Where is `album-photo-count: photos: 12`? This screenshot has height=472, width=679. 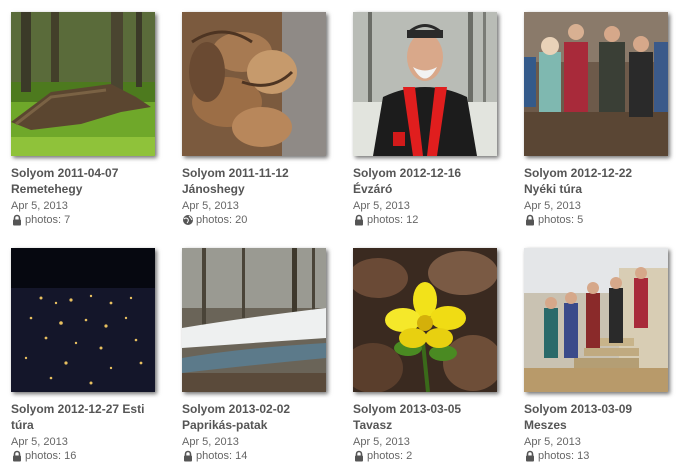 album-photo-count: photos: 12 is located at coordinates (393, 220).